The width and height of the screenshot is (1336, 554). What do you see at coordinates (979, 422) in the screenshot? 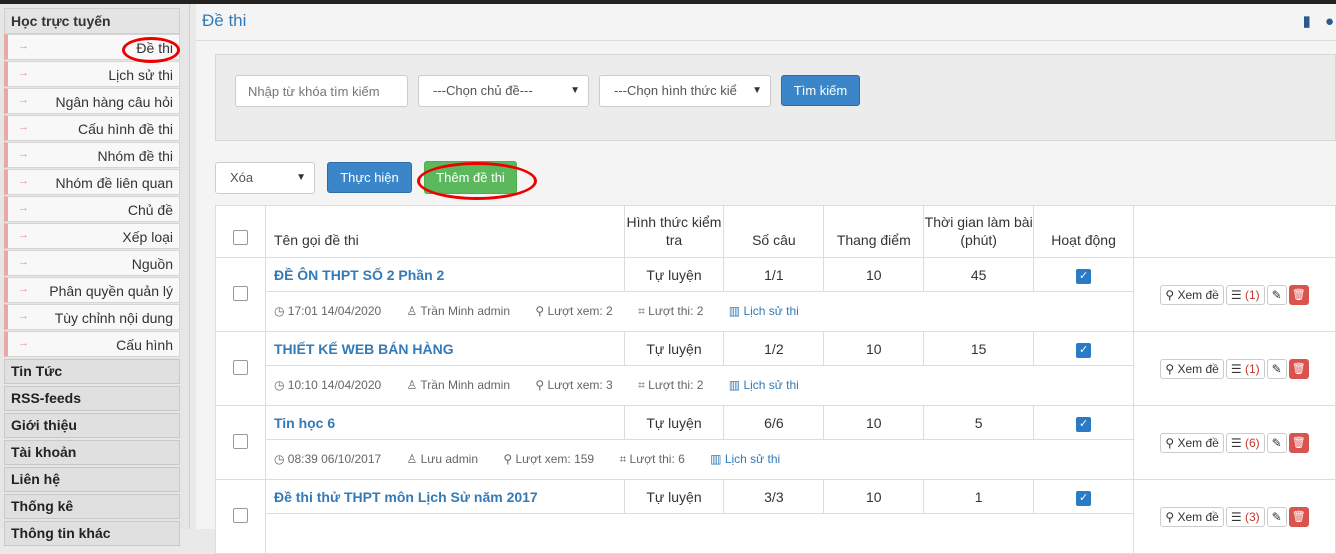
I see `exam-time: 5` at bounding box center [979, 422].